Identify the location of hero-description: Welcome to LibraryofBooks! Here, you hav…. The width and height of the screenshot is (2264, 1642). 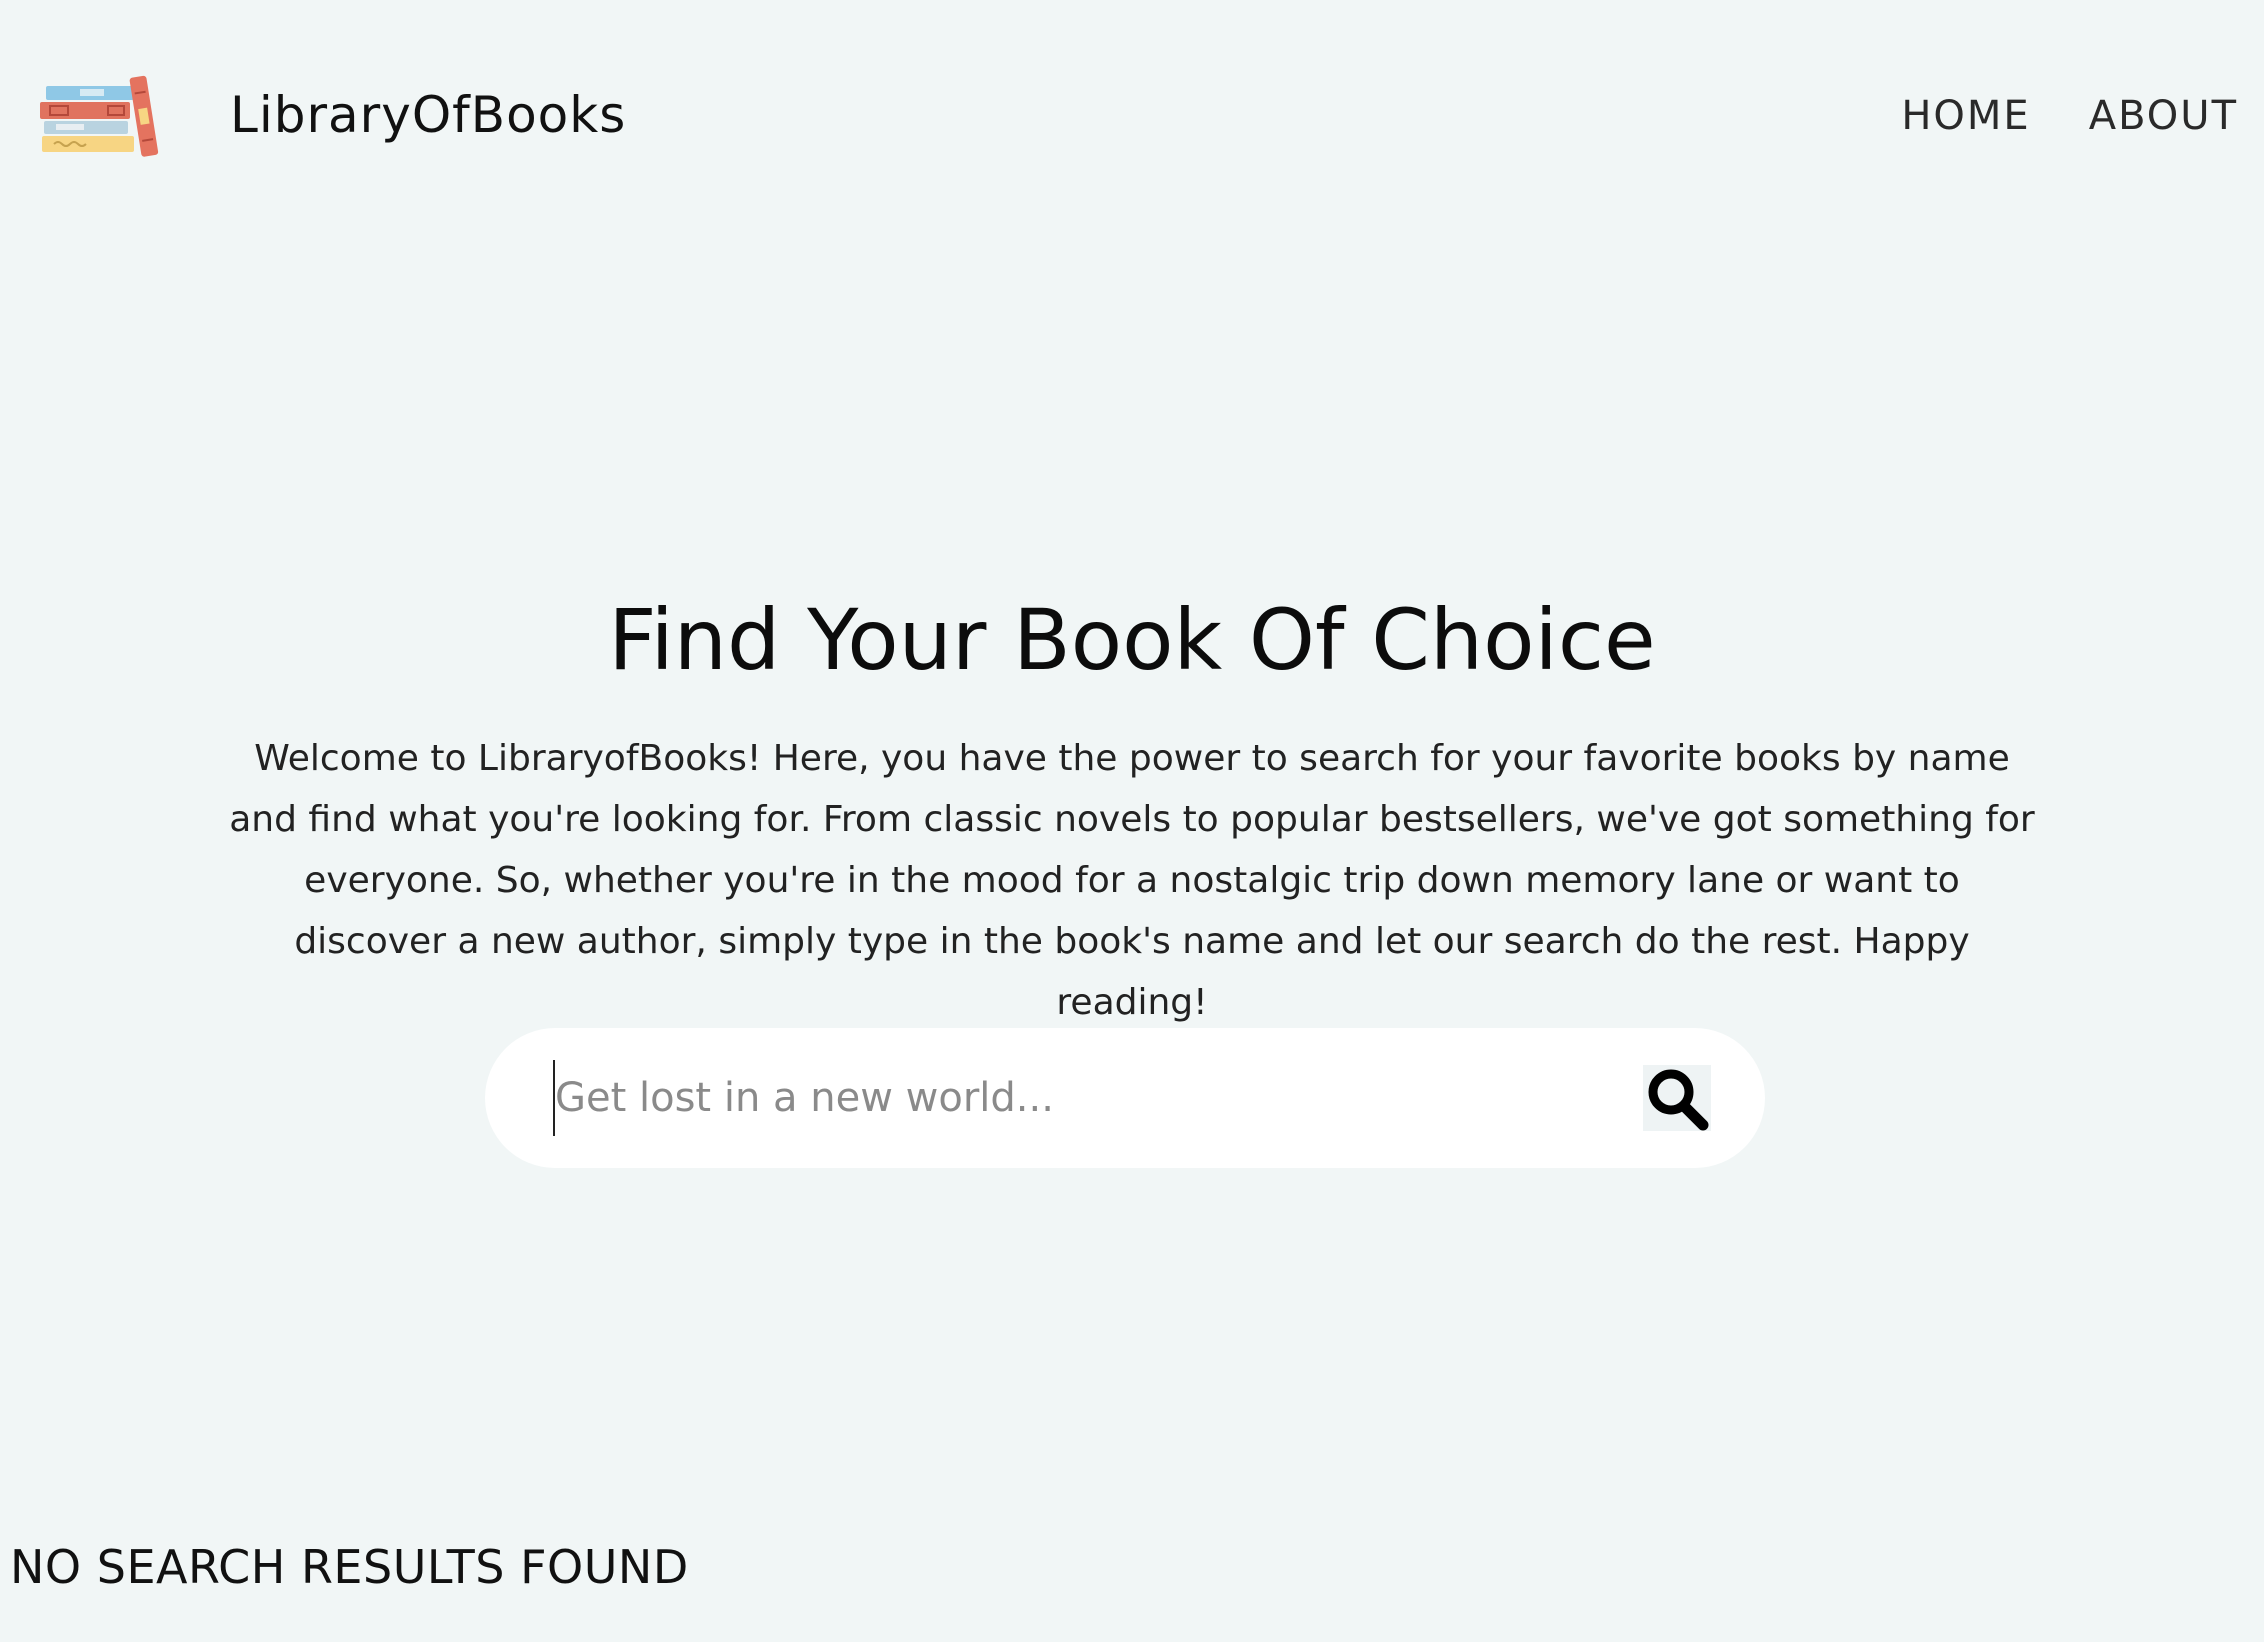
(1132, 880).